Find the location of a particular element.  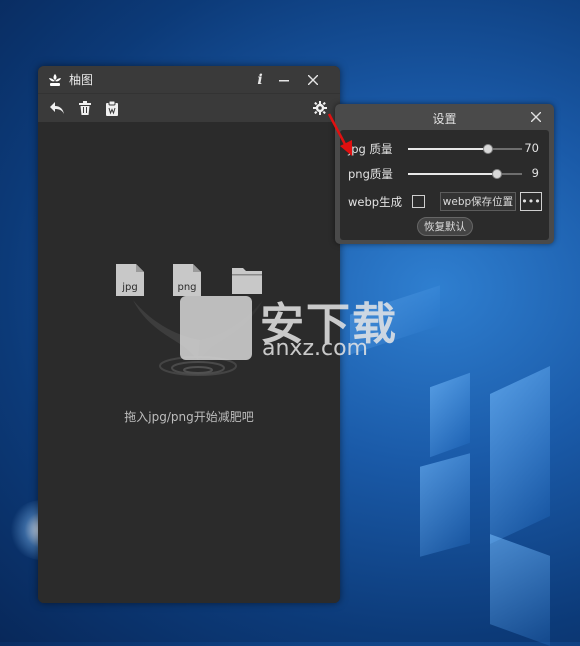

info-button: i is located at coordinates (260, 79).